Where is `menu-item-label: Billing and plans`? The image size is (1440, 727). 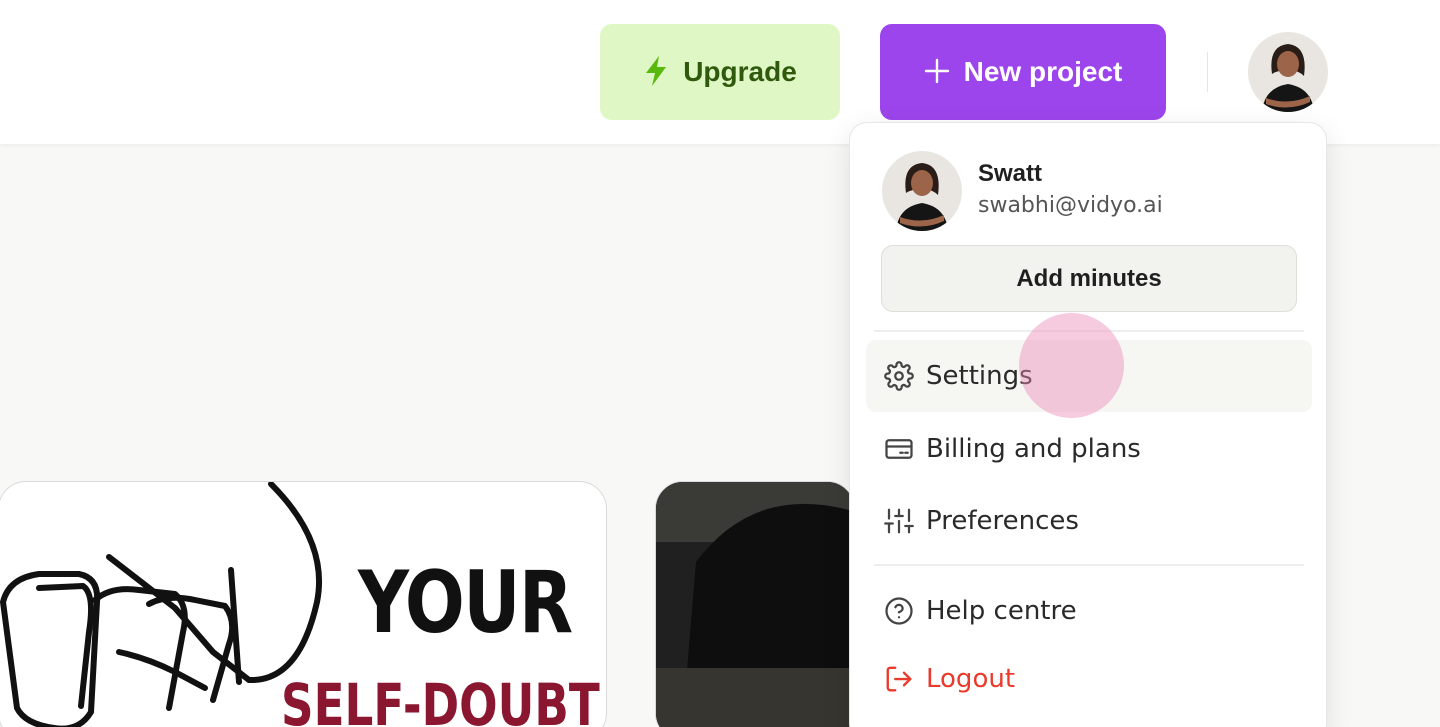
menu-item-label: Billing and plans is located at coordinates (1033, 449).